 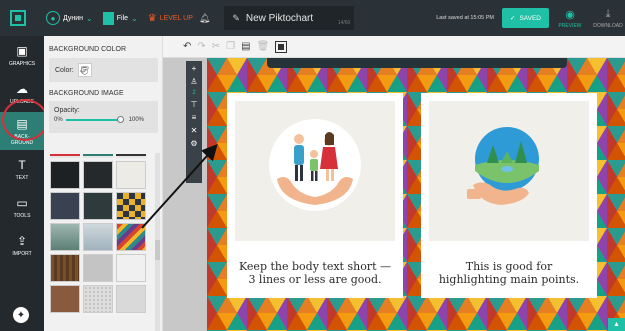 I want to click on rail-item-graphics: ▣ GRAPHICS, so click(x=22, y=55).